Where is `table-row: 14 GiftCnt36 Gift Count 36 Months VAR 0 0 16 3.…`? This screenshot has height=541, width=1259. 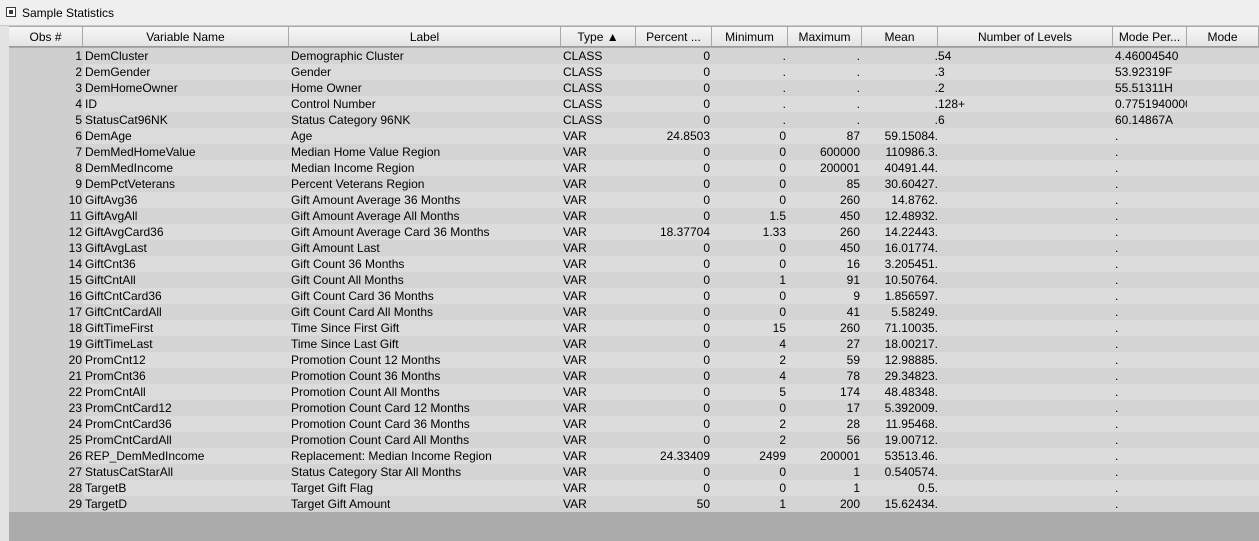
table-row: 14 GiftCnt36 Gift Count 36 Months VAR 0 0 16 3.… is located at coordinates (634, 264).